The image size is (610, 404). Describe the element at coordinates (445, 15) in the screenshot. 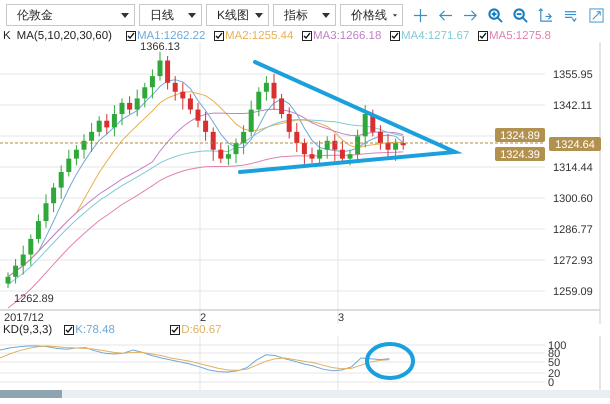

I see `arrow-left-icon` at that location.